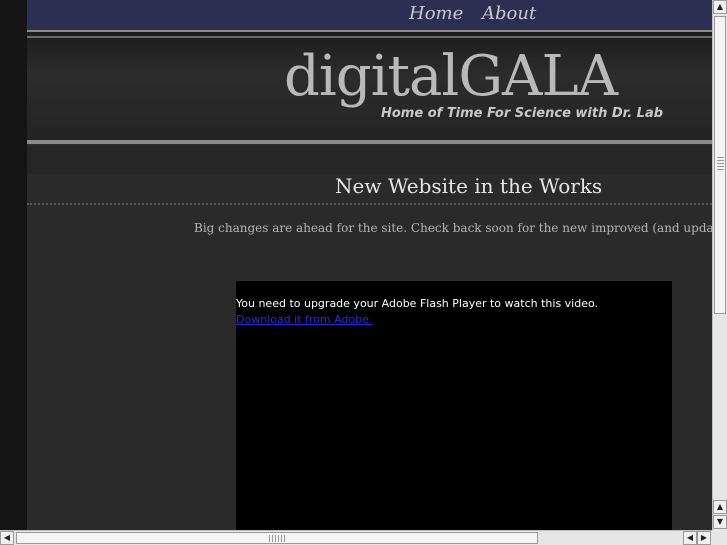 Image resolution: width=727 pixels, height=545 pixels. What do you see at coordinates (304, 319) in the screenshot?
I see `download-flash-link: Download it from Adobe.` at bounding box center [304, 319].